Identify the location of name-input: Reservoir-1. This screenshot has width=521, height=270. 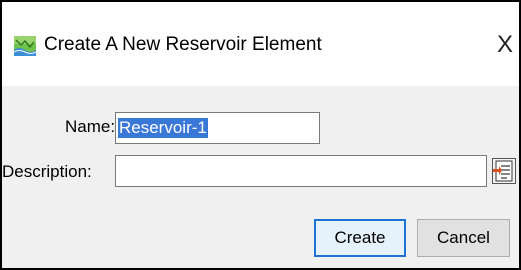
(217, 128).